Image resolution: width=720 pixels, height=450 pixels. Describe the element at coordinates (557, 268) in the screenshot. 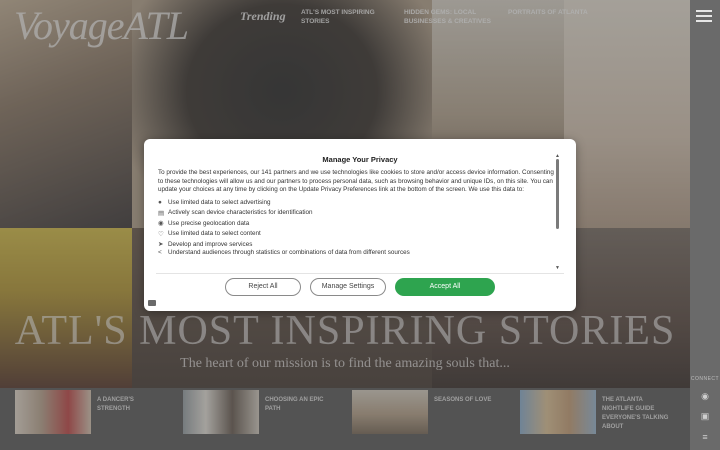

I see `scroll-down-arrow-icon: ▼` at that location.